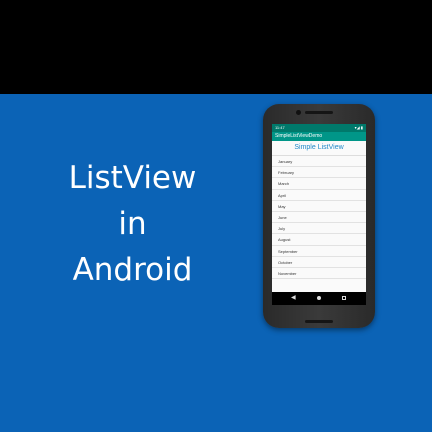  I want to click on back-icon: ◀, so click(293, 298).